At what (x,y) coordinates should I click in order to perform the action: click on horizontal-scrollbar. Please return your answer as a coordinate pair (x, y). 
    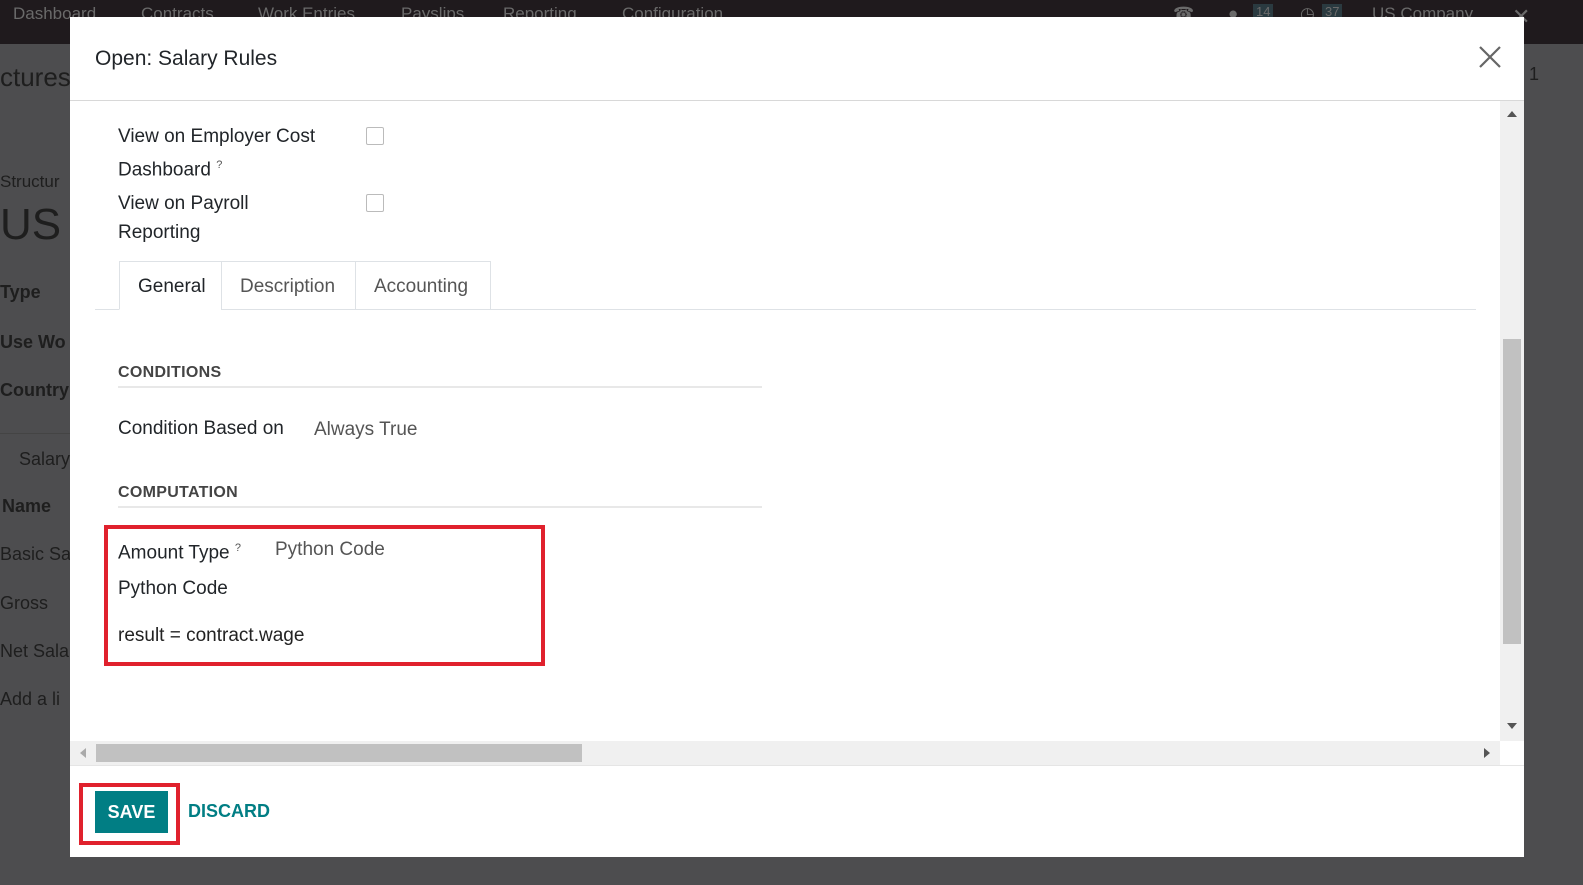
    Looking at the image, I should click on (785, 753).